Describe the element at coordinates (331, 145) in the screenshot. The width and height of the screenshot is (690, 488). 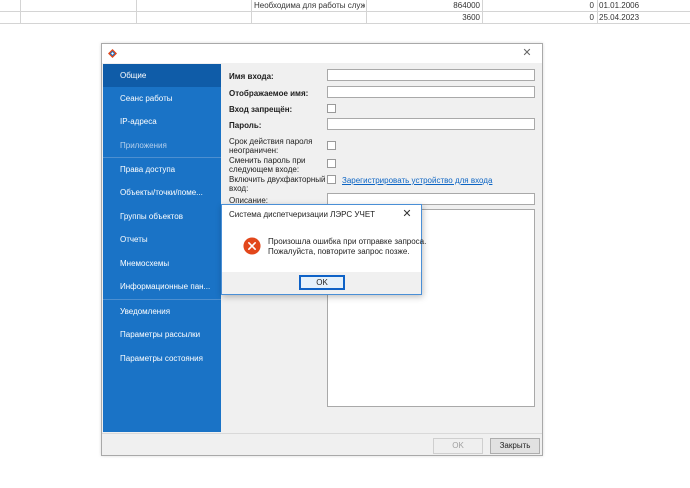
I see `password-unlimited-checkbox` at that location.